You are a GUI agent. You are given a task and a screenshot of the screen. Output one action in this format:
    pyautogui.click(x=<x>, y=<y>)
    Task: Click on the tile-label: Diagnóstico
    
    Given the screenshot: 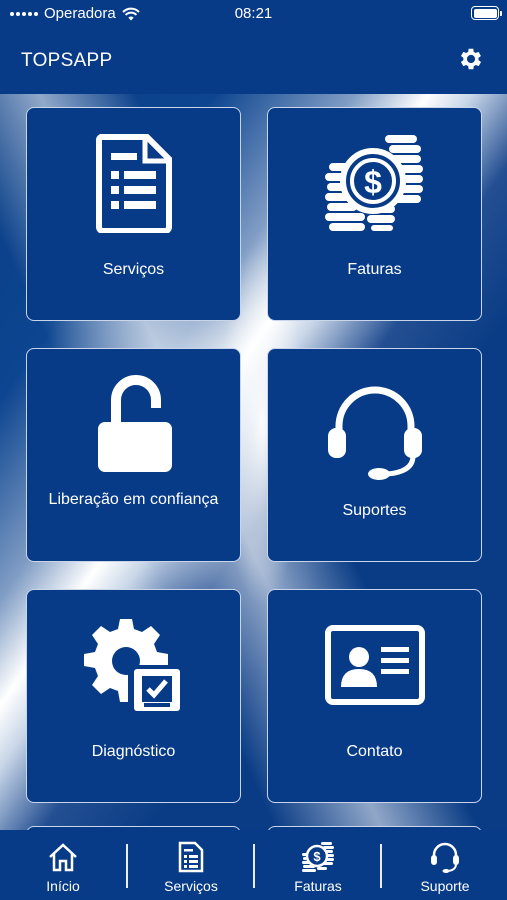 What is the action you would take?
    pyautogui.click(x=133, y=751)
    